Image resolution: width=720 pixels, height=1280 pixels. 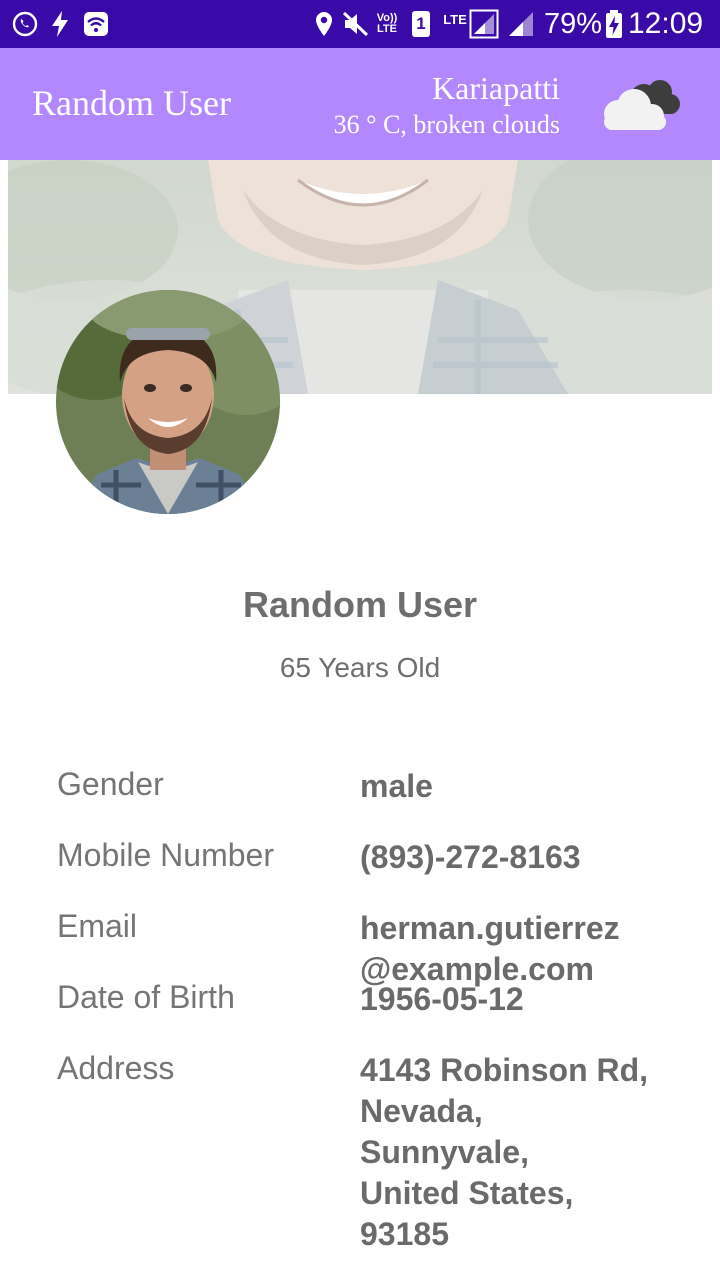 I want to click on mobile-label: Mobile Number, so click(x=165, y=855).